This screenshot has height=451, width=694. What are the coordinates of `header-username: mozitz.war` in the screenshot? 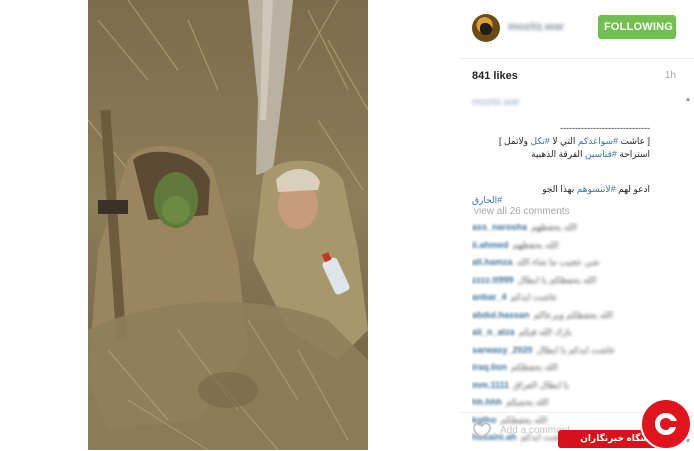 It's located at (536, 27).